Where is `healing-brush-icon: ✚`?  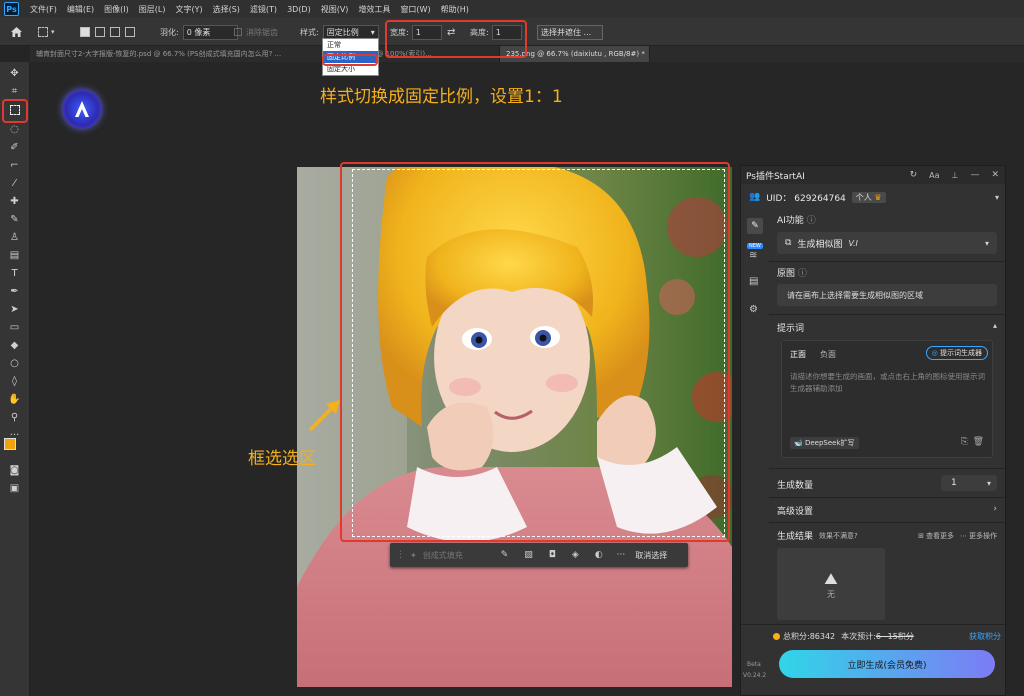 healing-brush-icon: ✚ is located at coordinates (14, 201).